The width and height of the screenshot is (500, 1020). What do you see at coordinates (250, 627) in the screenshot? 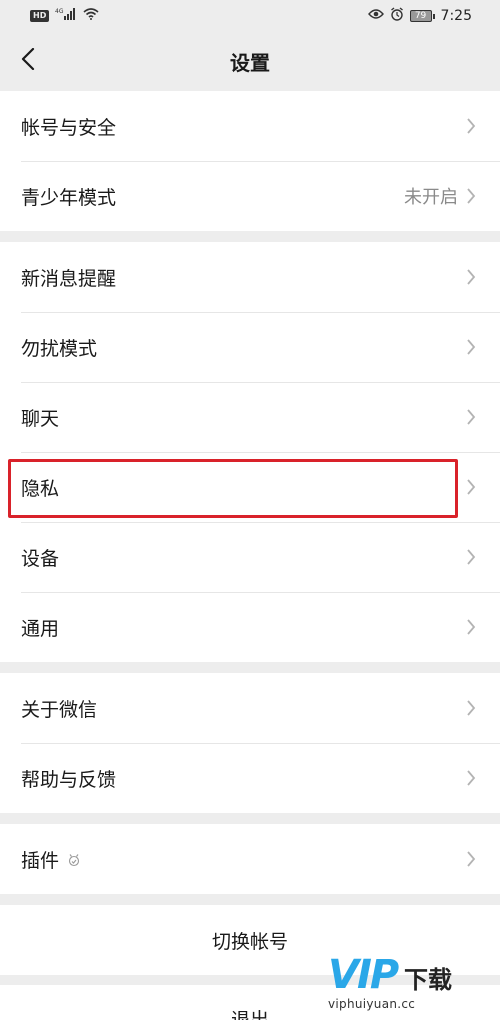
I see `settings-item-general: 通用` at bounding box center [250, 627].